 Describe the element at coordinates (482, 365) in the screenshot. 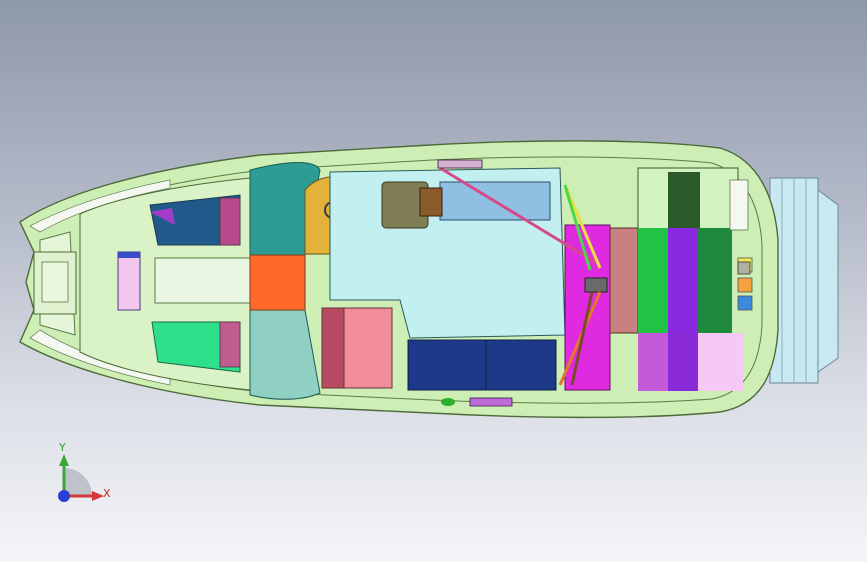

I see `port-seat-navy` at that location.